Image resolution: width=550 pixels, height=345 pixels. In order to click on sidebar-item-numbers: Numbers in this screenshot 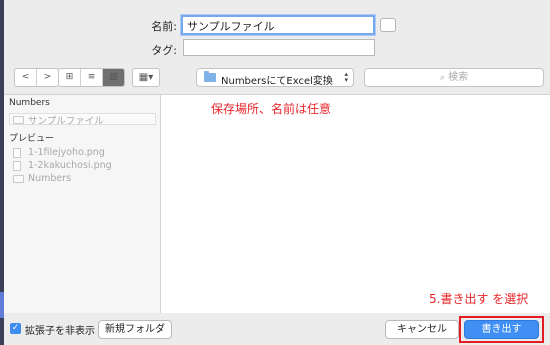, I will do `click(49, 178)`.